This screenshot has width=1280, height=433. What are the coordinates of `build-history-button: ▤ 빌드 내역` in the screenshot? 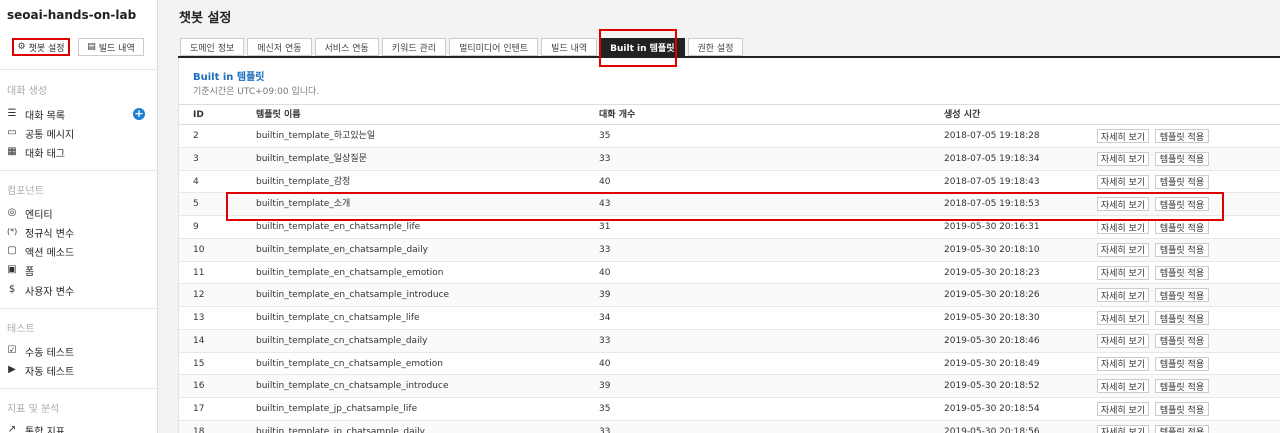 It's located at (111, 47).